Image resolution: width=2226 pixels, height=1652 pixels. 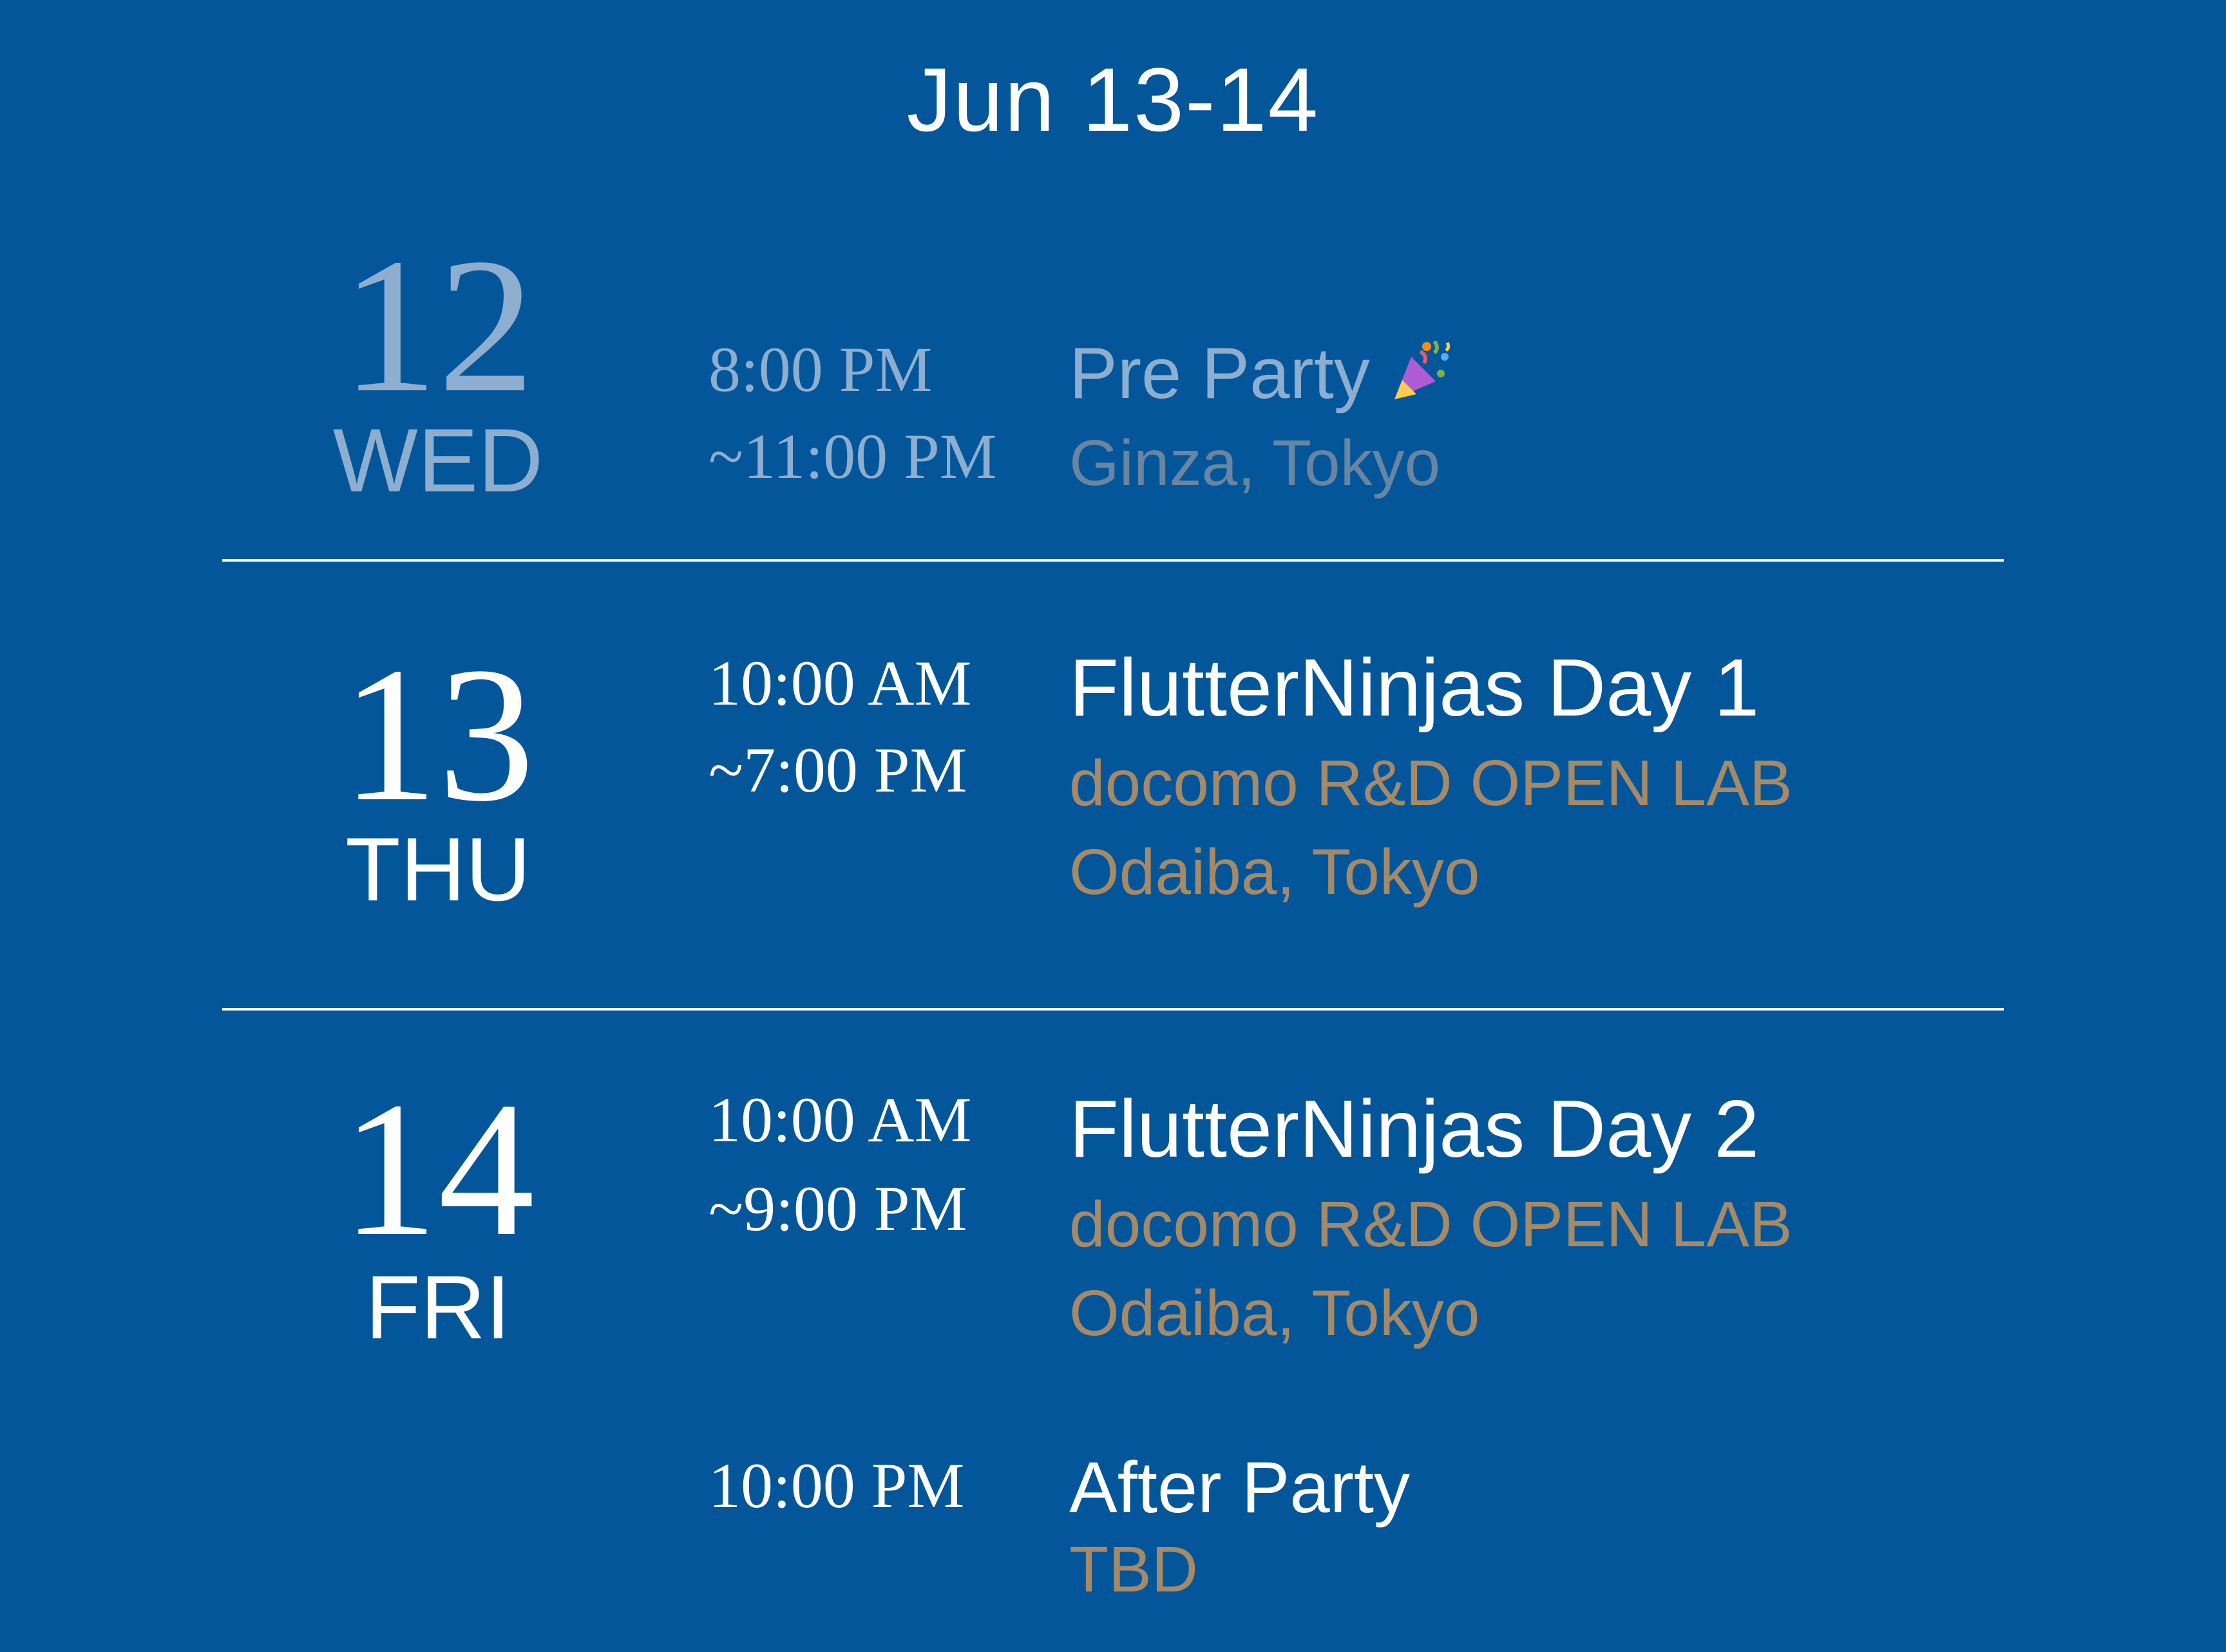 What do you see at coordinates (853, 456) in the screenshot?
I see `event-end-time: ~11:00 PM` at bounding box center [853, 456].